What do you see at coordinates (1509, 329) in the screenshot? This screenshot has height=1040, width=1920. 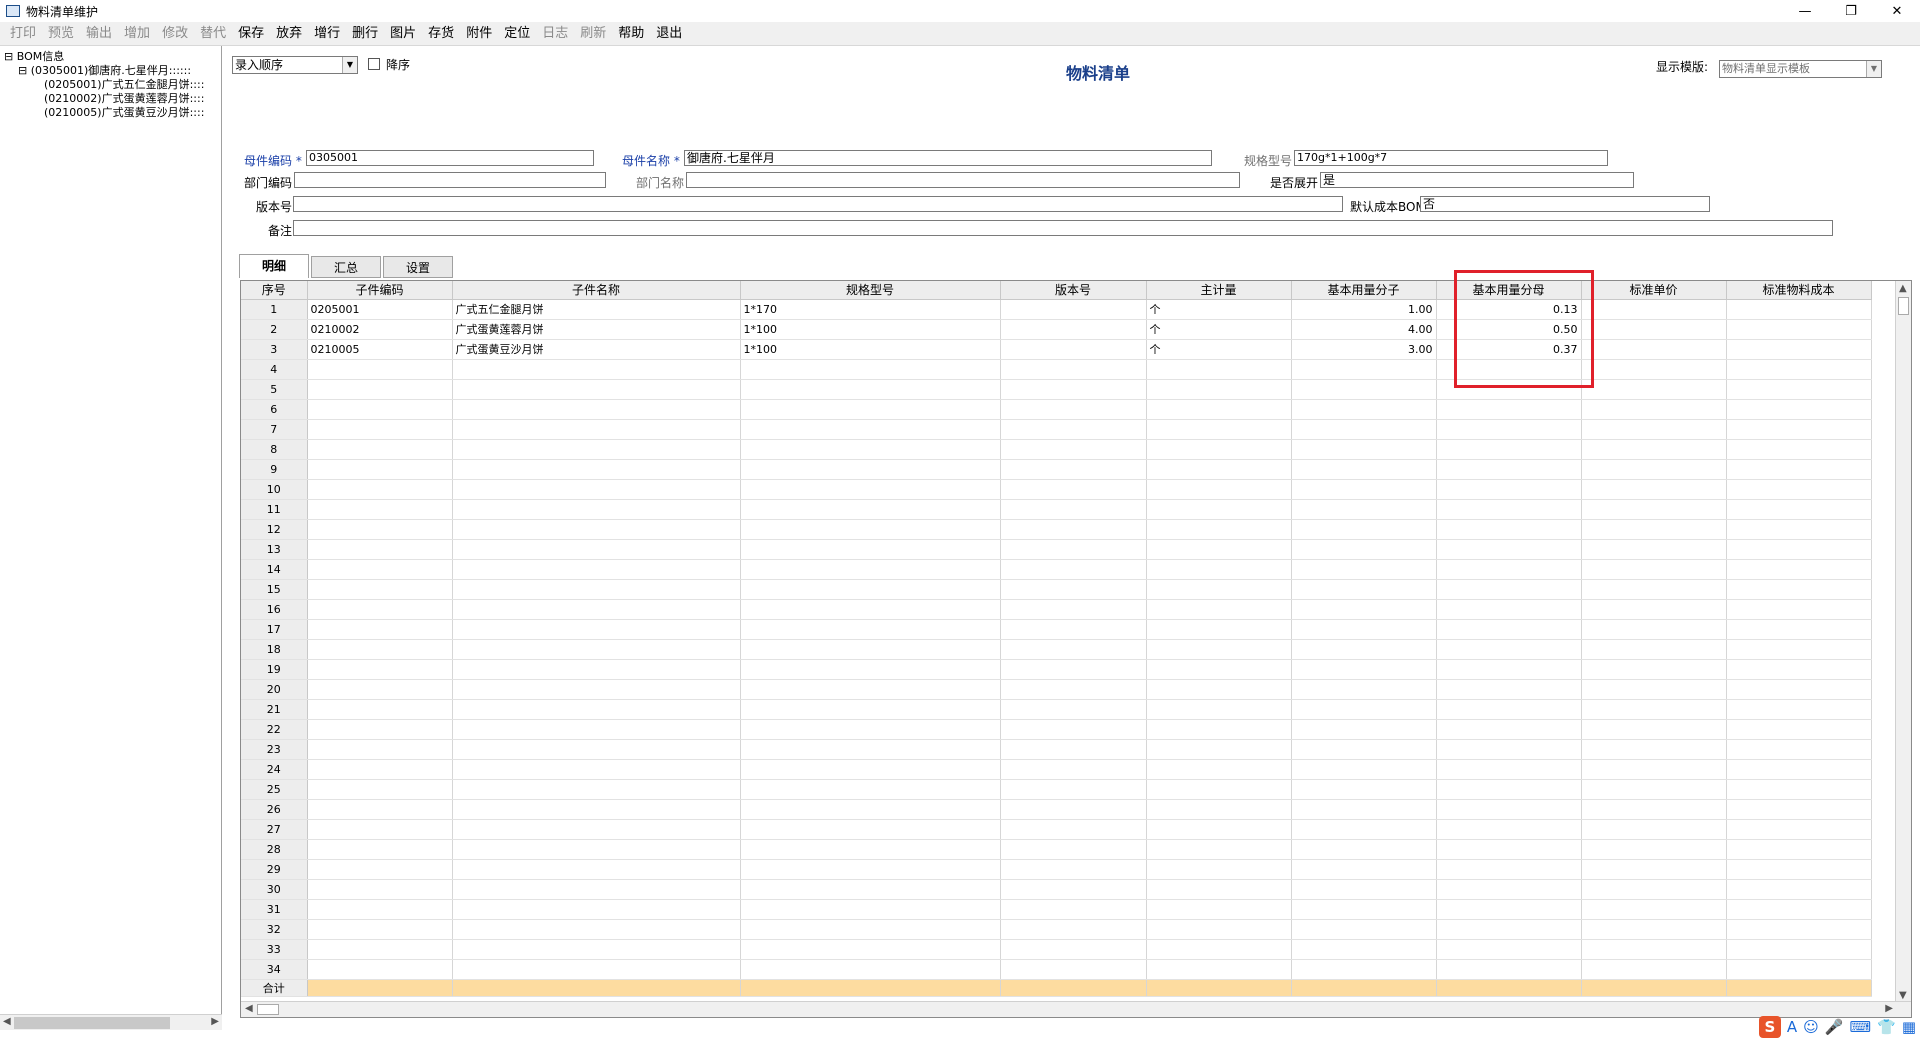 I see `table-cell: 0.50` at bounding box center [1509, 329].